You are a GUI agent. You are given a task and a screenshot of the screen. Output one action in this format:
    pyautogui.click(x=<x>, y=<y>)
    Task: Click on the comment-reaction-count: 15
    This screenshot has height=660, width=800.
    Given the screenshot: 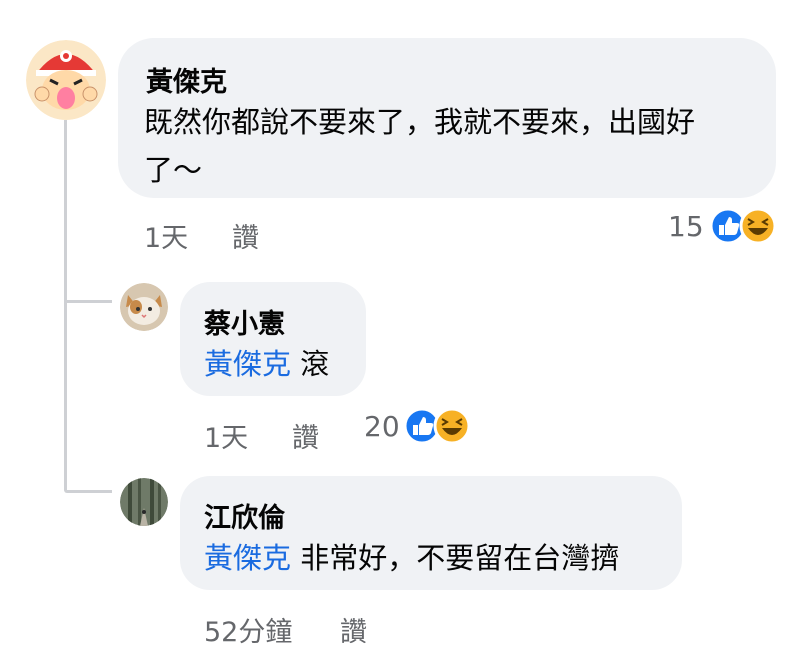 What is the action you would take?
    pyautogui.click(x=686, y=226)
    